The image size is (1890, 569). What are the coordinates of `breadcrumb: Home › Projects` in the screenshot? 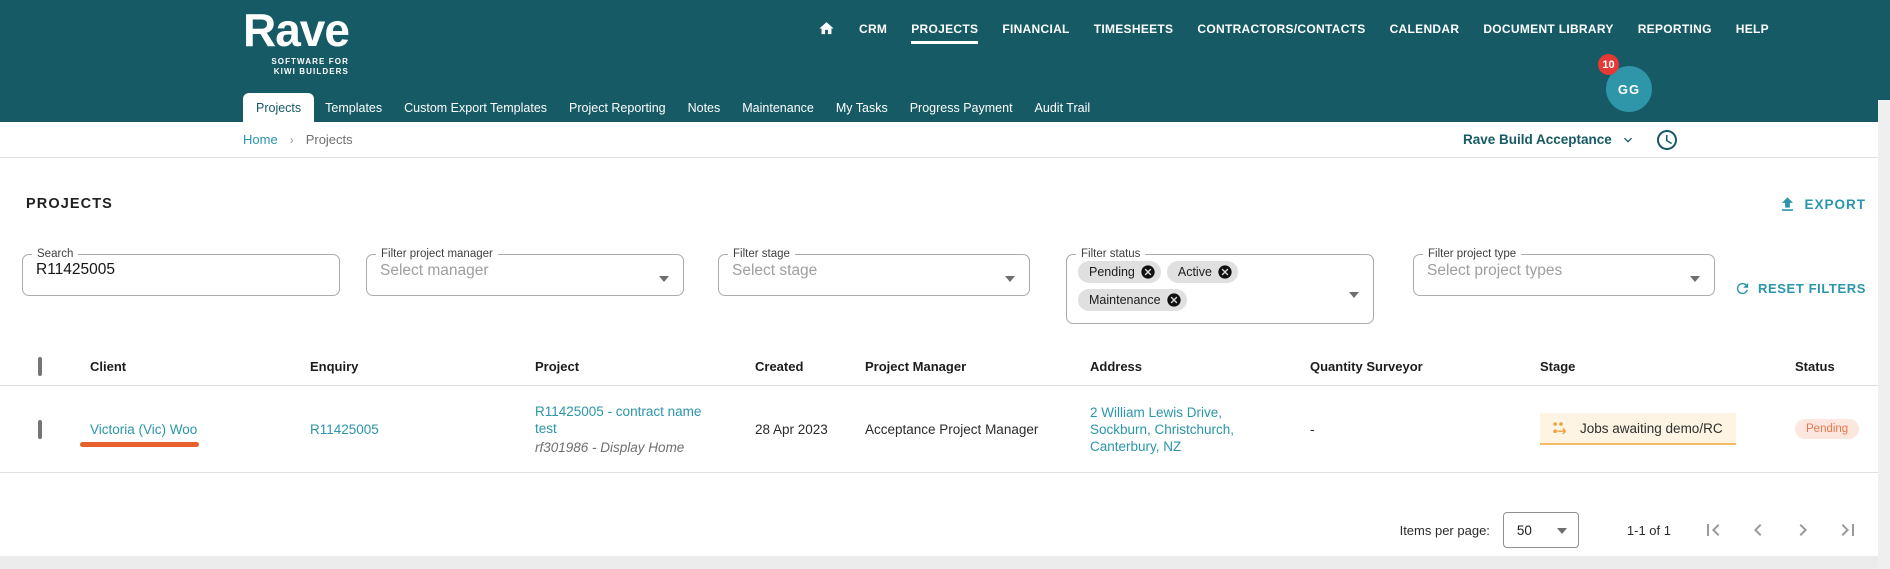 It's located at (298, 139).